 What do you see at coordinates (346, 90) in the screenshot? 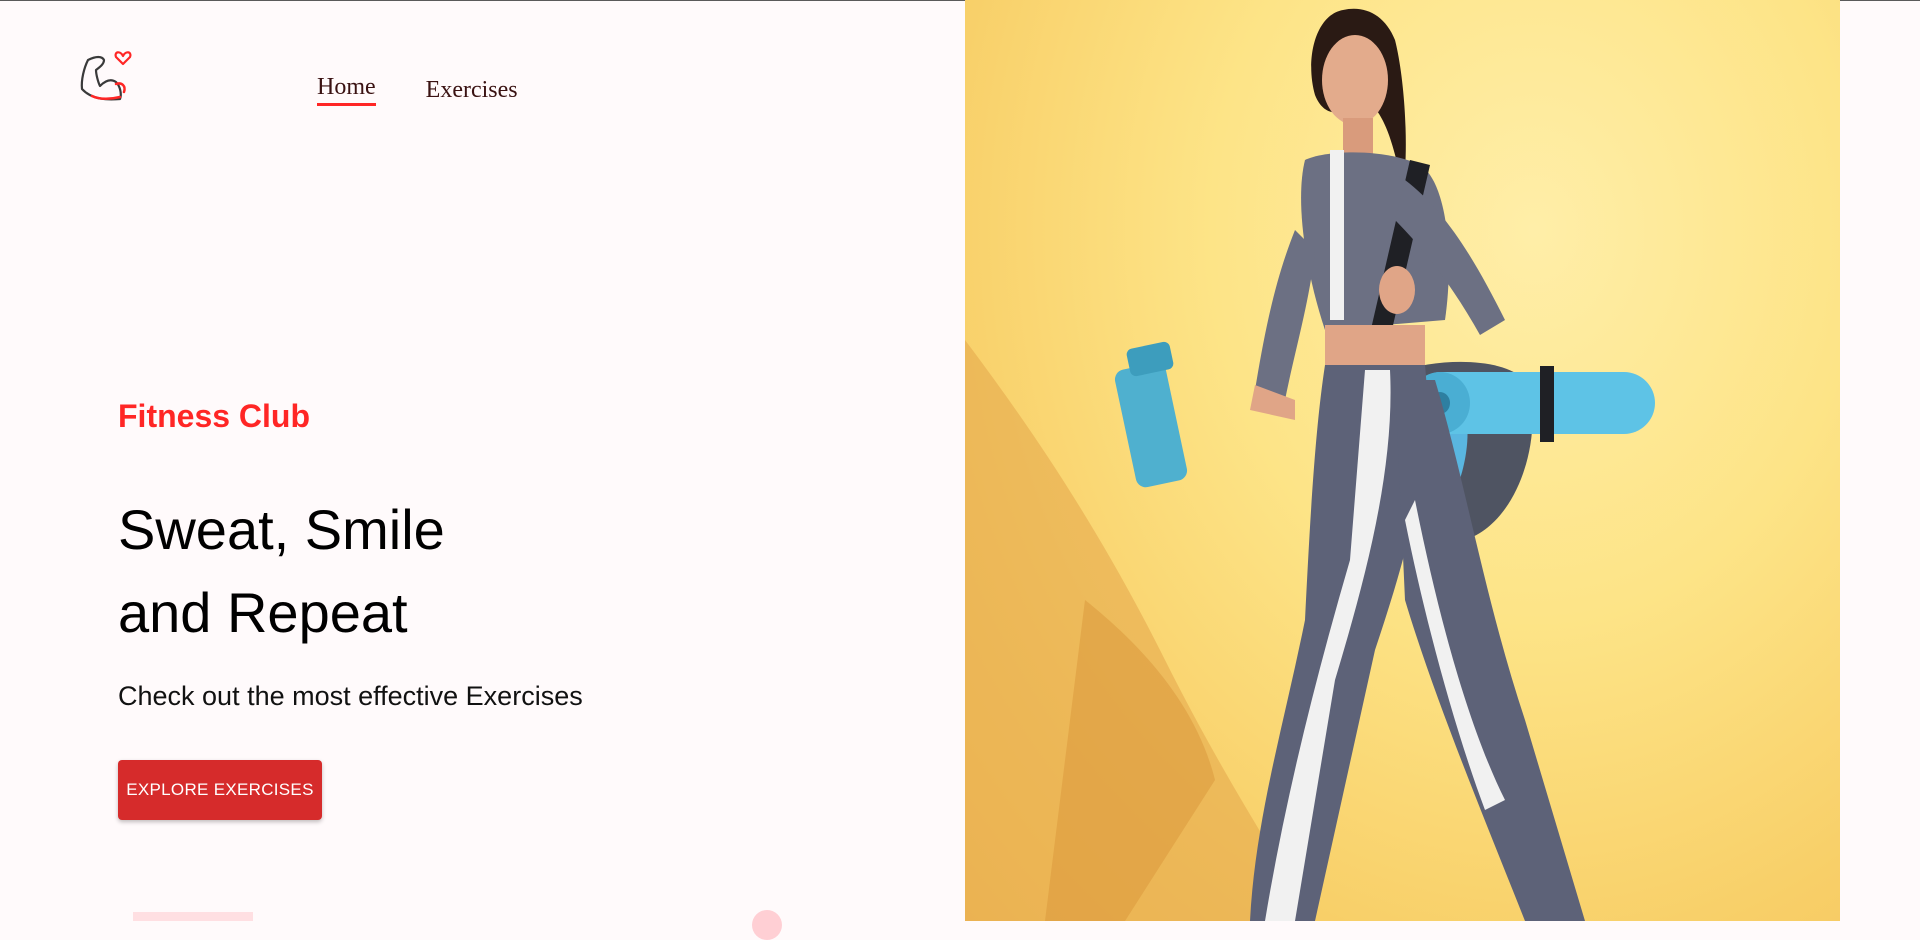
I see `nav-home-link: Home` at bounding box center [346, 90].